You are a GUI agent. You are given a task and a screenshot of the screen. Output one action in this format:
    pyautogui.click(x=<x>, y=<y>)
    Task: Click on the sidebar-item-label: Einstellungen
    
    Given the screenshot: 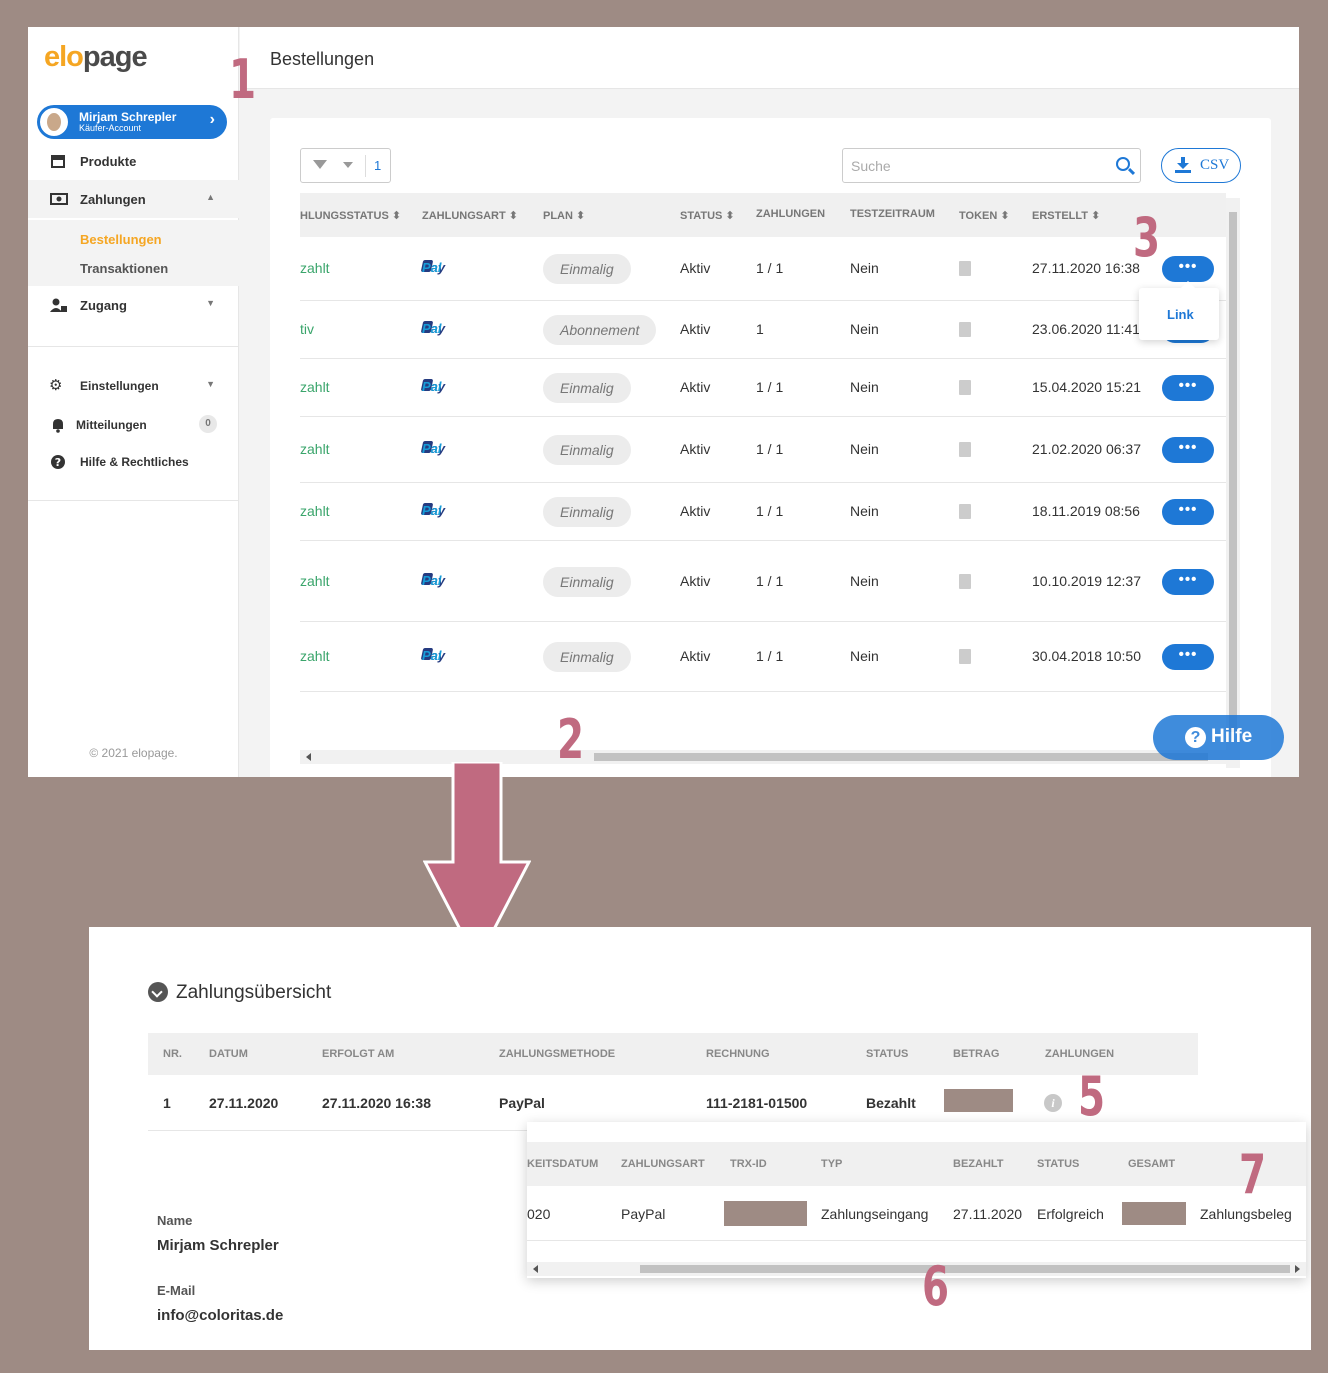 What is the action you would take?
    pyautogui.click(x=119, y=386)
    